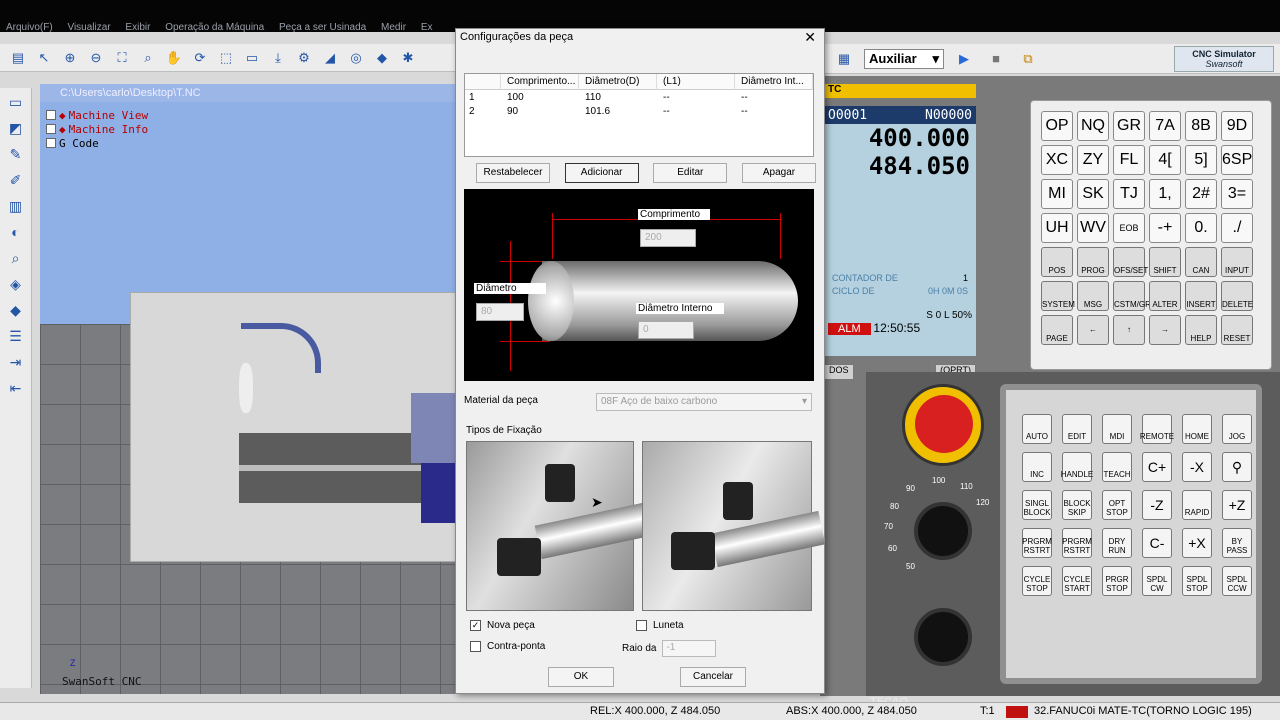  I want to click on pan-hand-icon: ✋, so click(174, 58).